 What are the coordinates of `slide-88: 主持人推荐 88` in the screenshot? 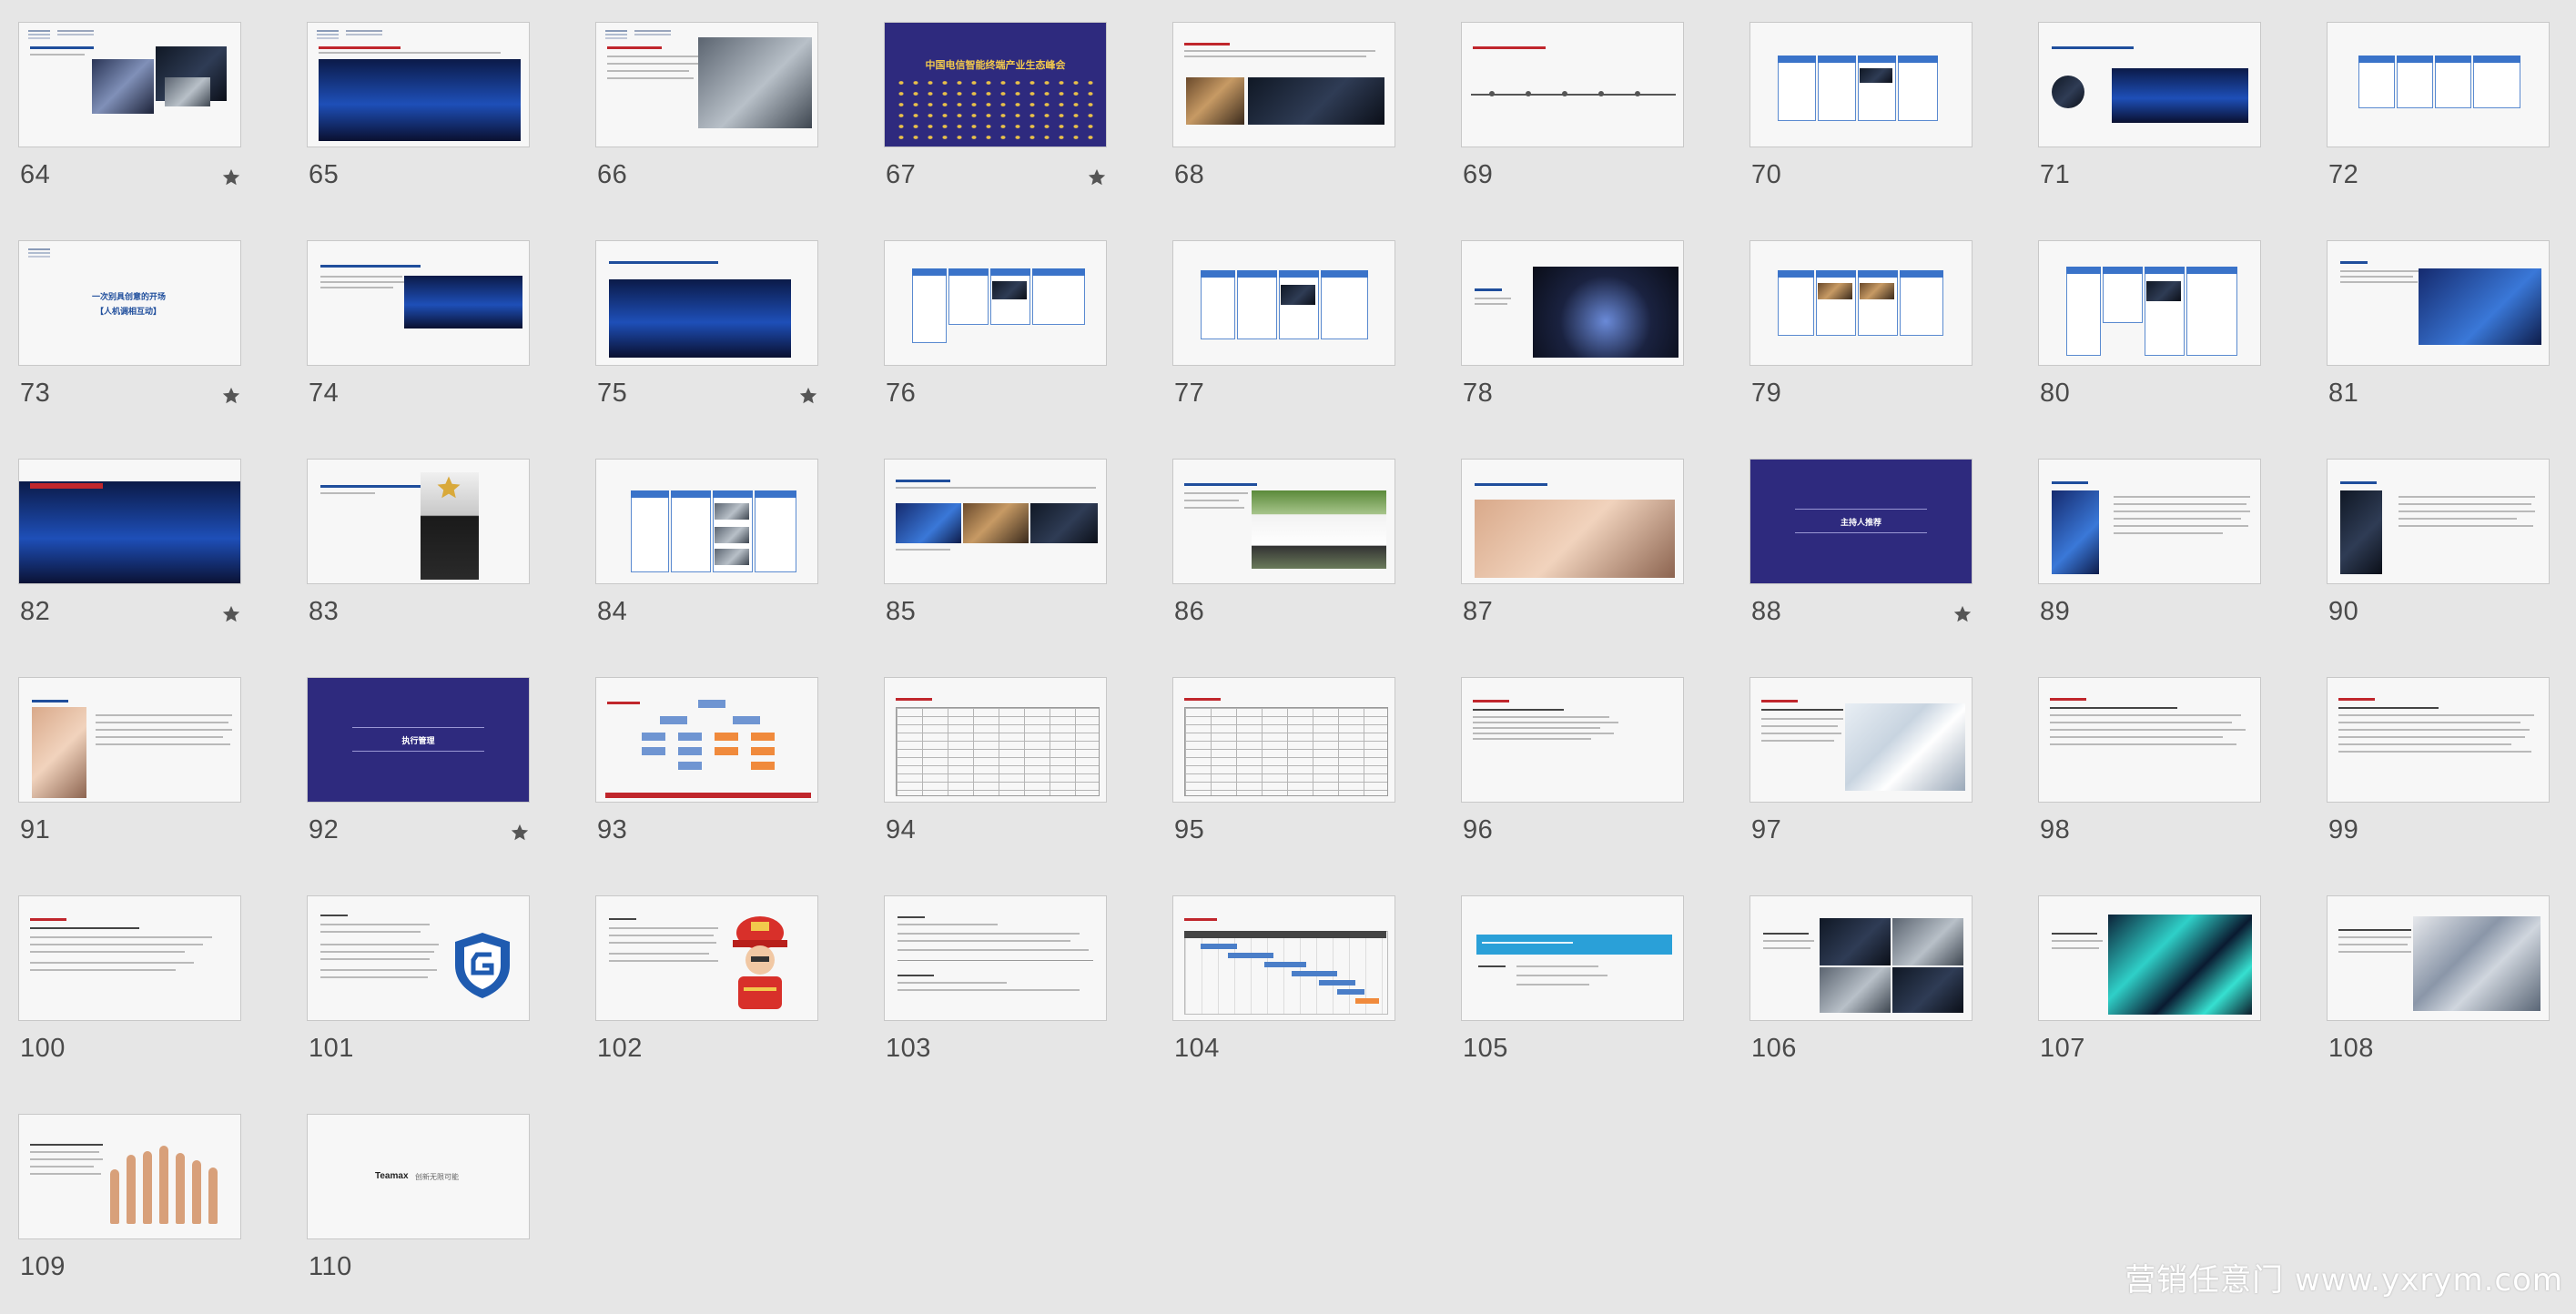 It's located at (1861, 559).